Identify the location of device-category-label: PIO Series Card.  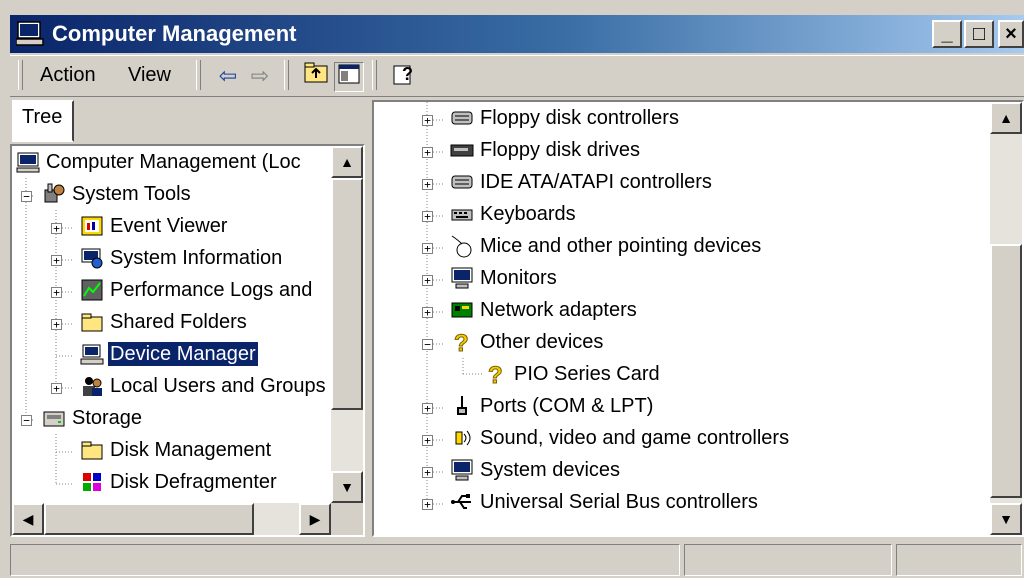
(587, 373).